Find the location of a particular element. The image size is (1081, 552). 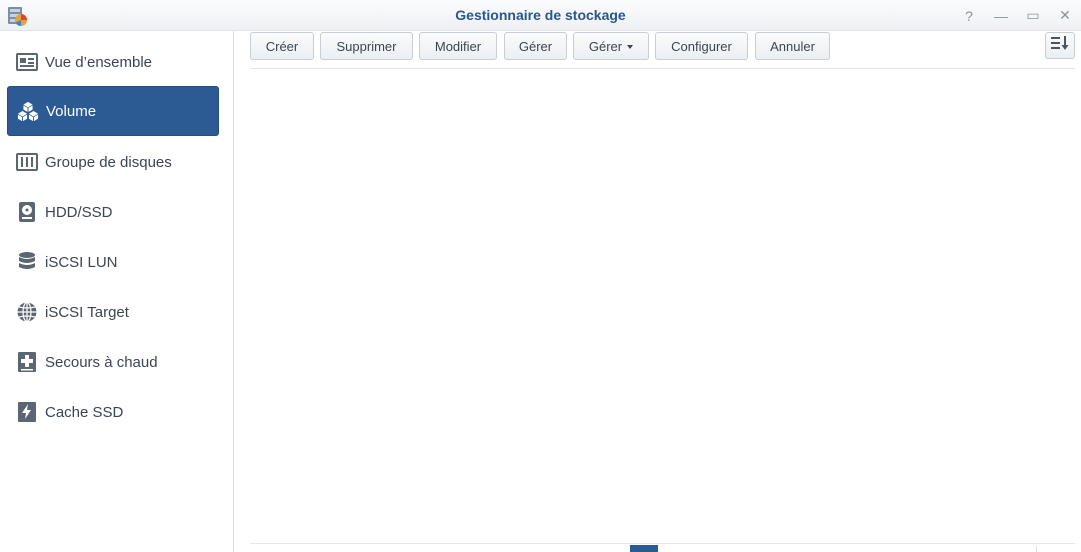

footer-divider is located at coordinates (662, 543).